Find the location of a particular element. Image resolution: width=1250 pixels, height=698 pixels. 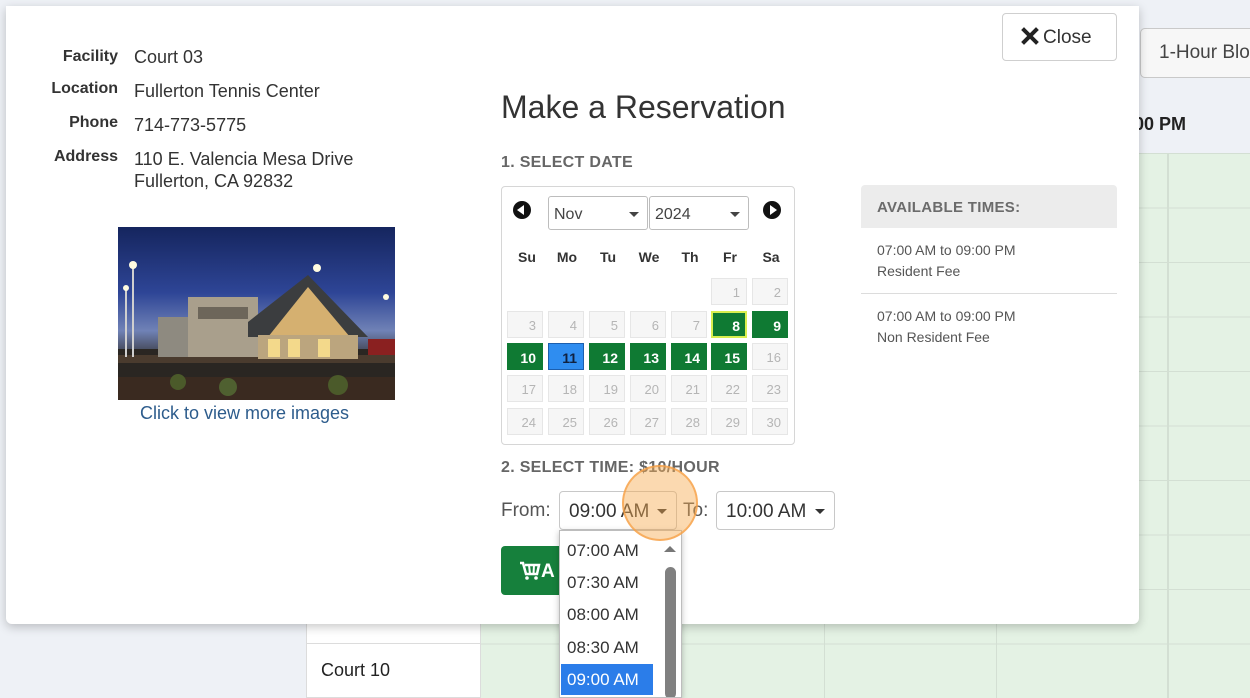

calendar-day: 12 is located at coordinates (607, 356).